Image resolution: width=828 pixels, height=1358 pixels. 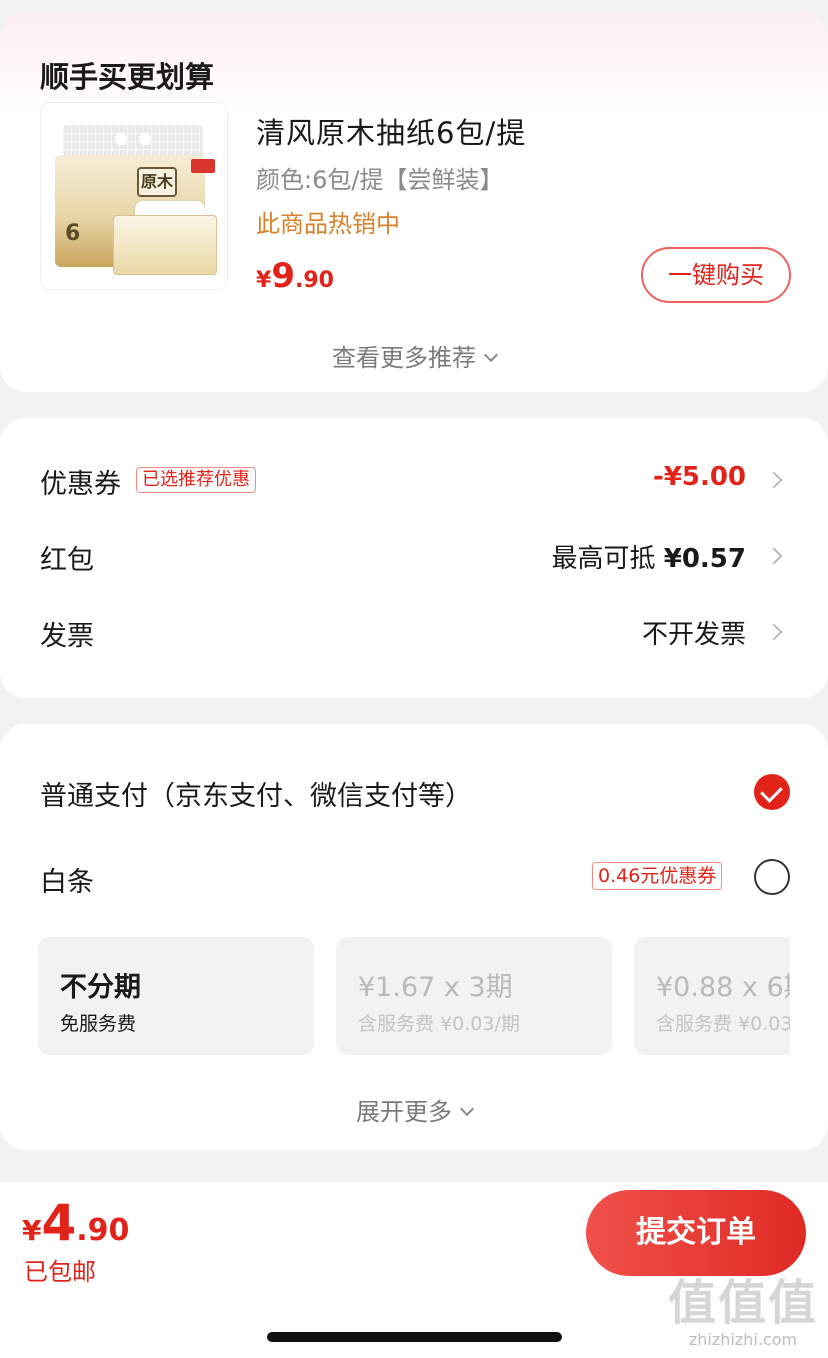 I want to click on installment-option: ¥1.67 x 3期 含服务费 ¥0.03/期, so click(x=474, y=996).